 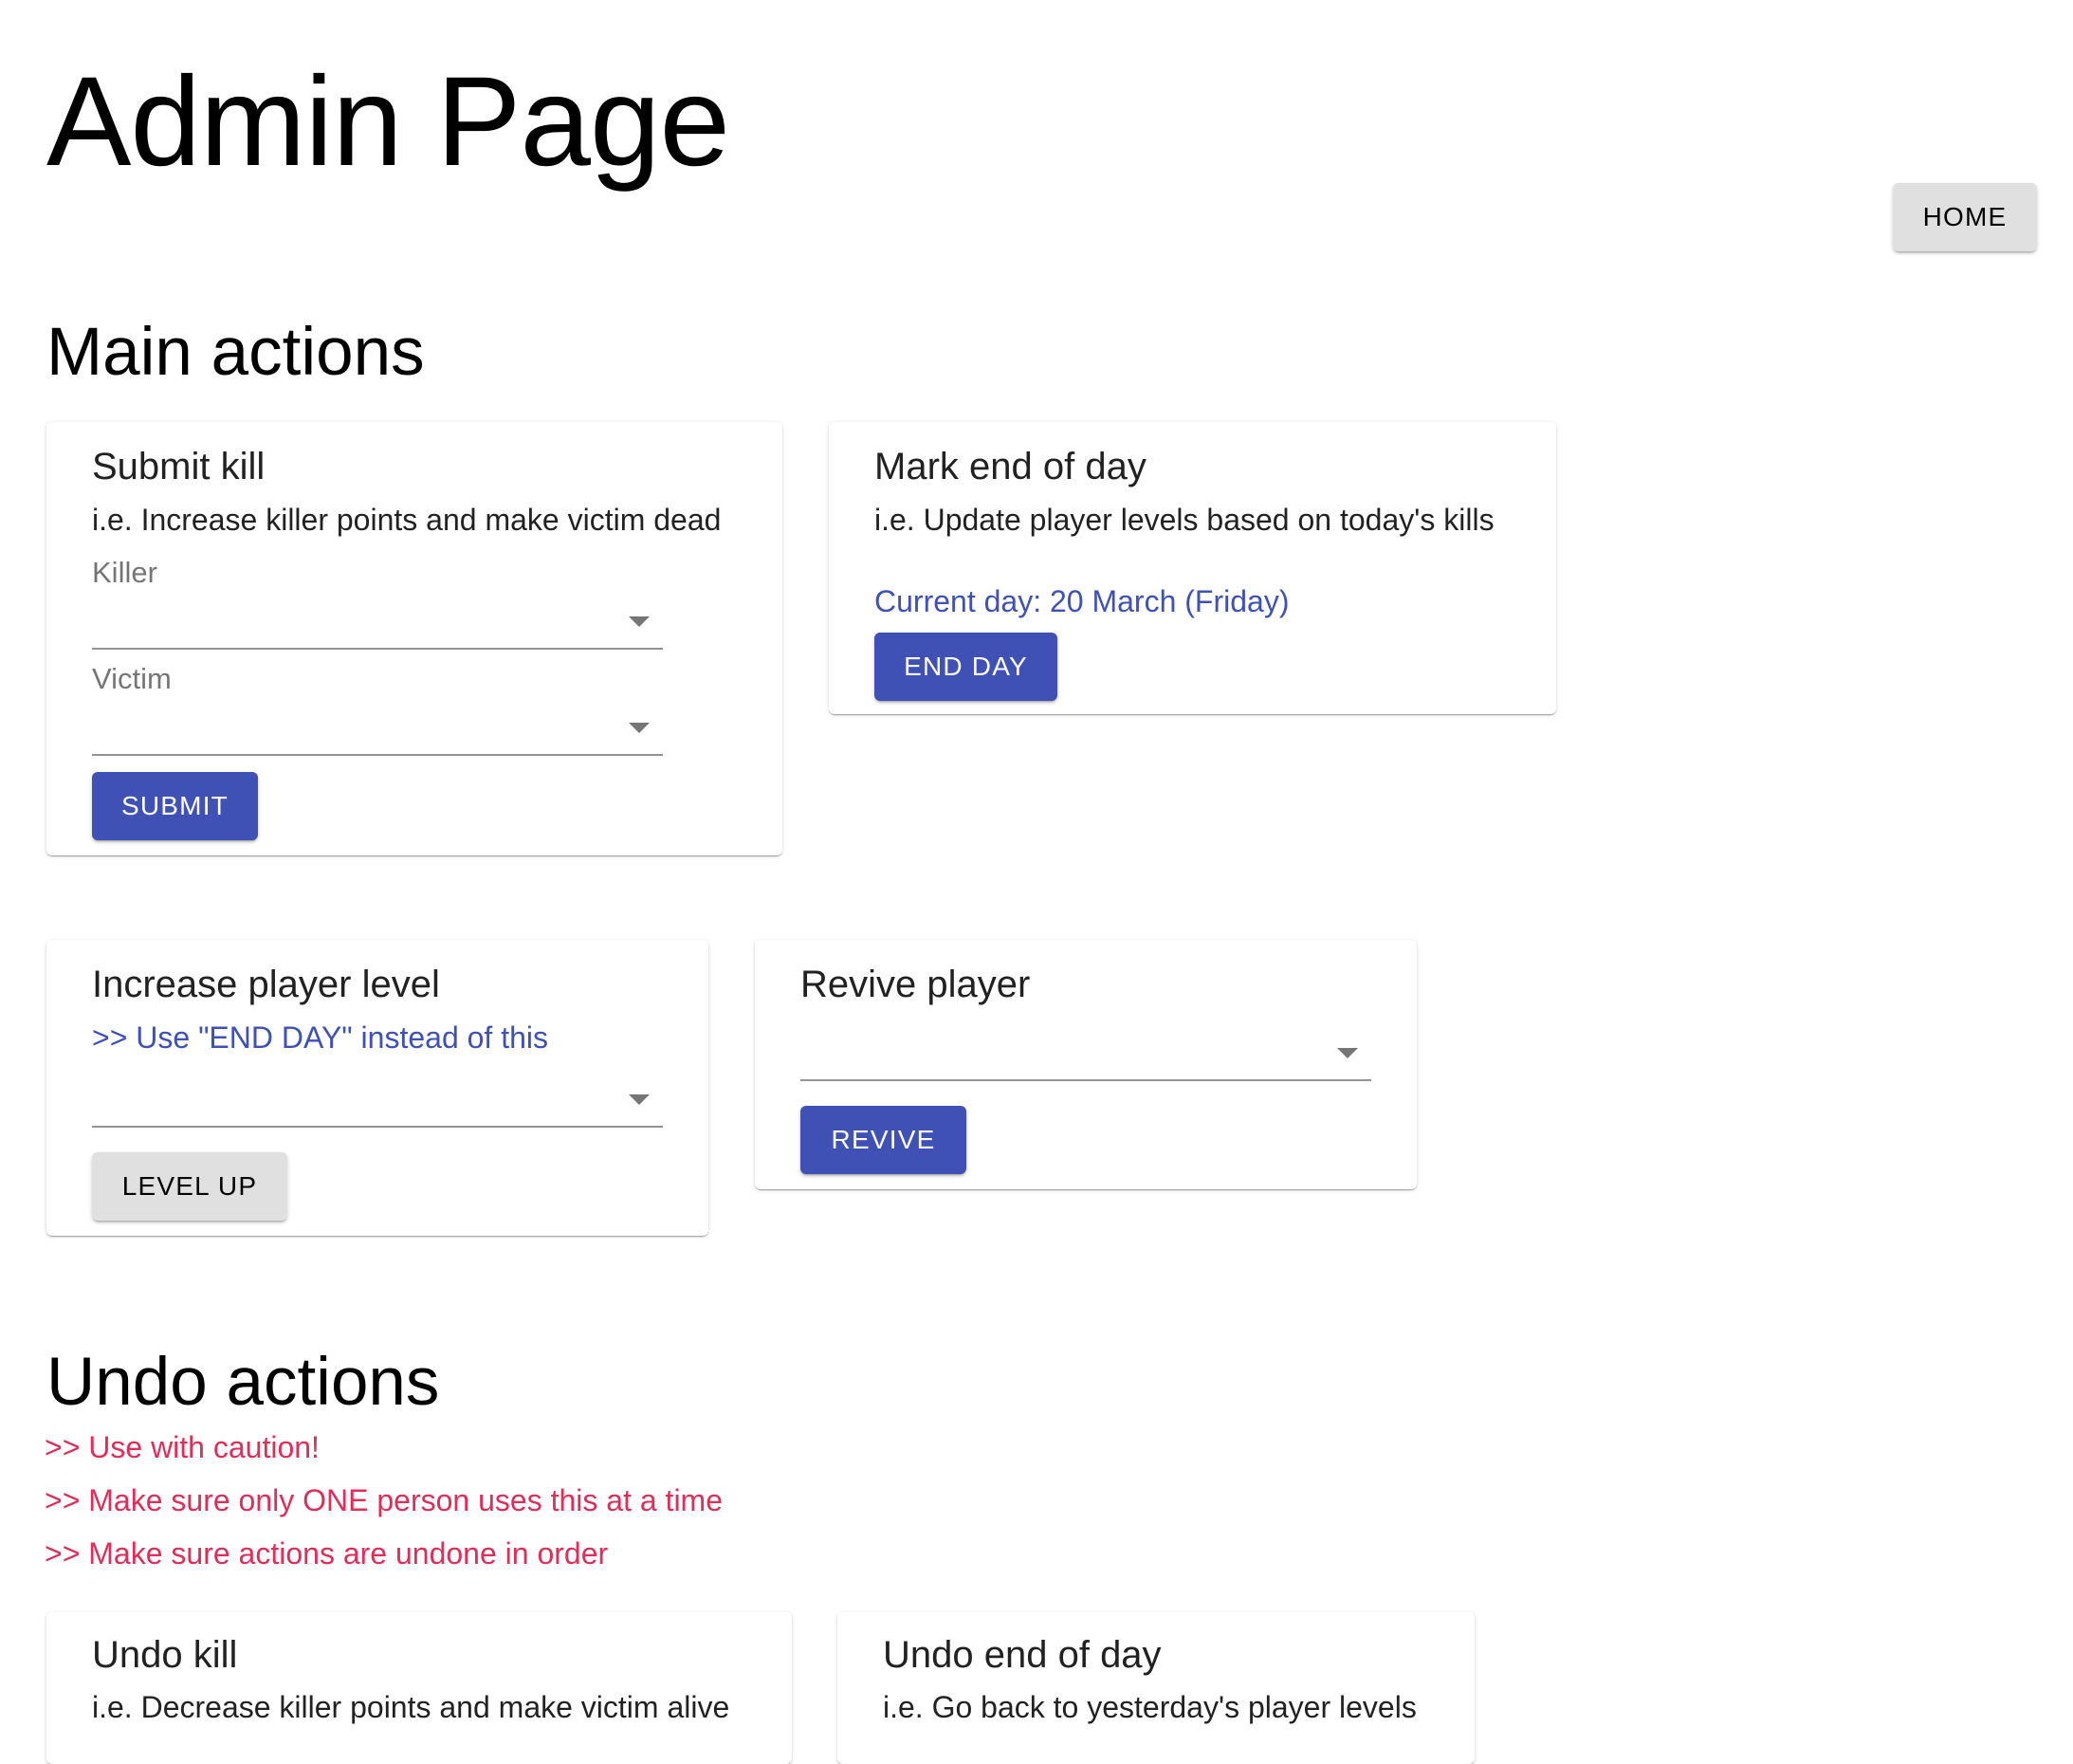 I want to click on current-day-text: Current day: 20 March (Friday), so click(x=1082, y=601).